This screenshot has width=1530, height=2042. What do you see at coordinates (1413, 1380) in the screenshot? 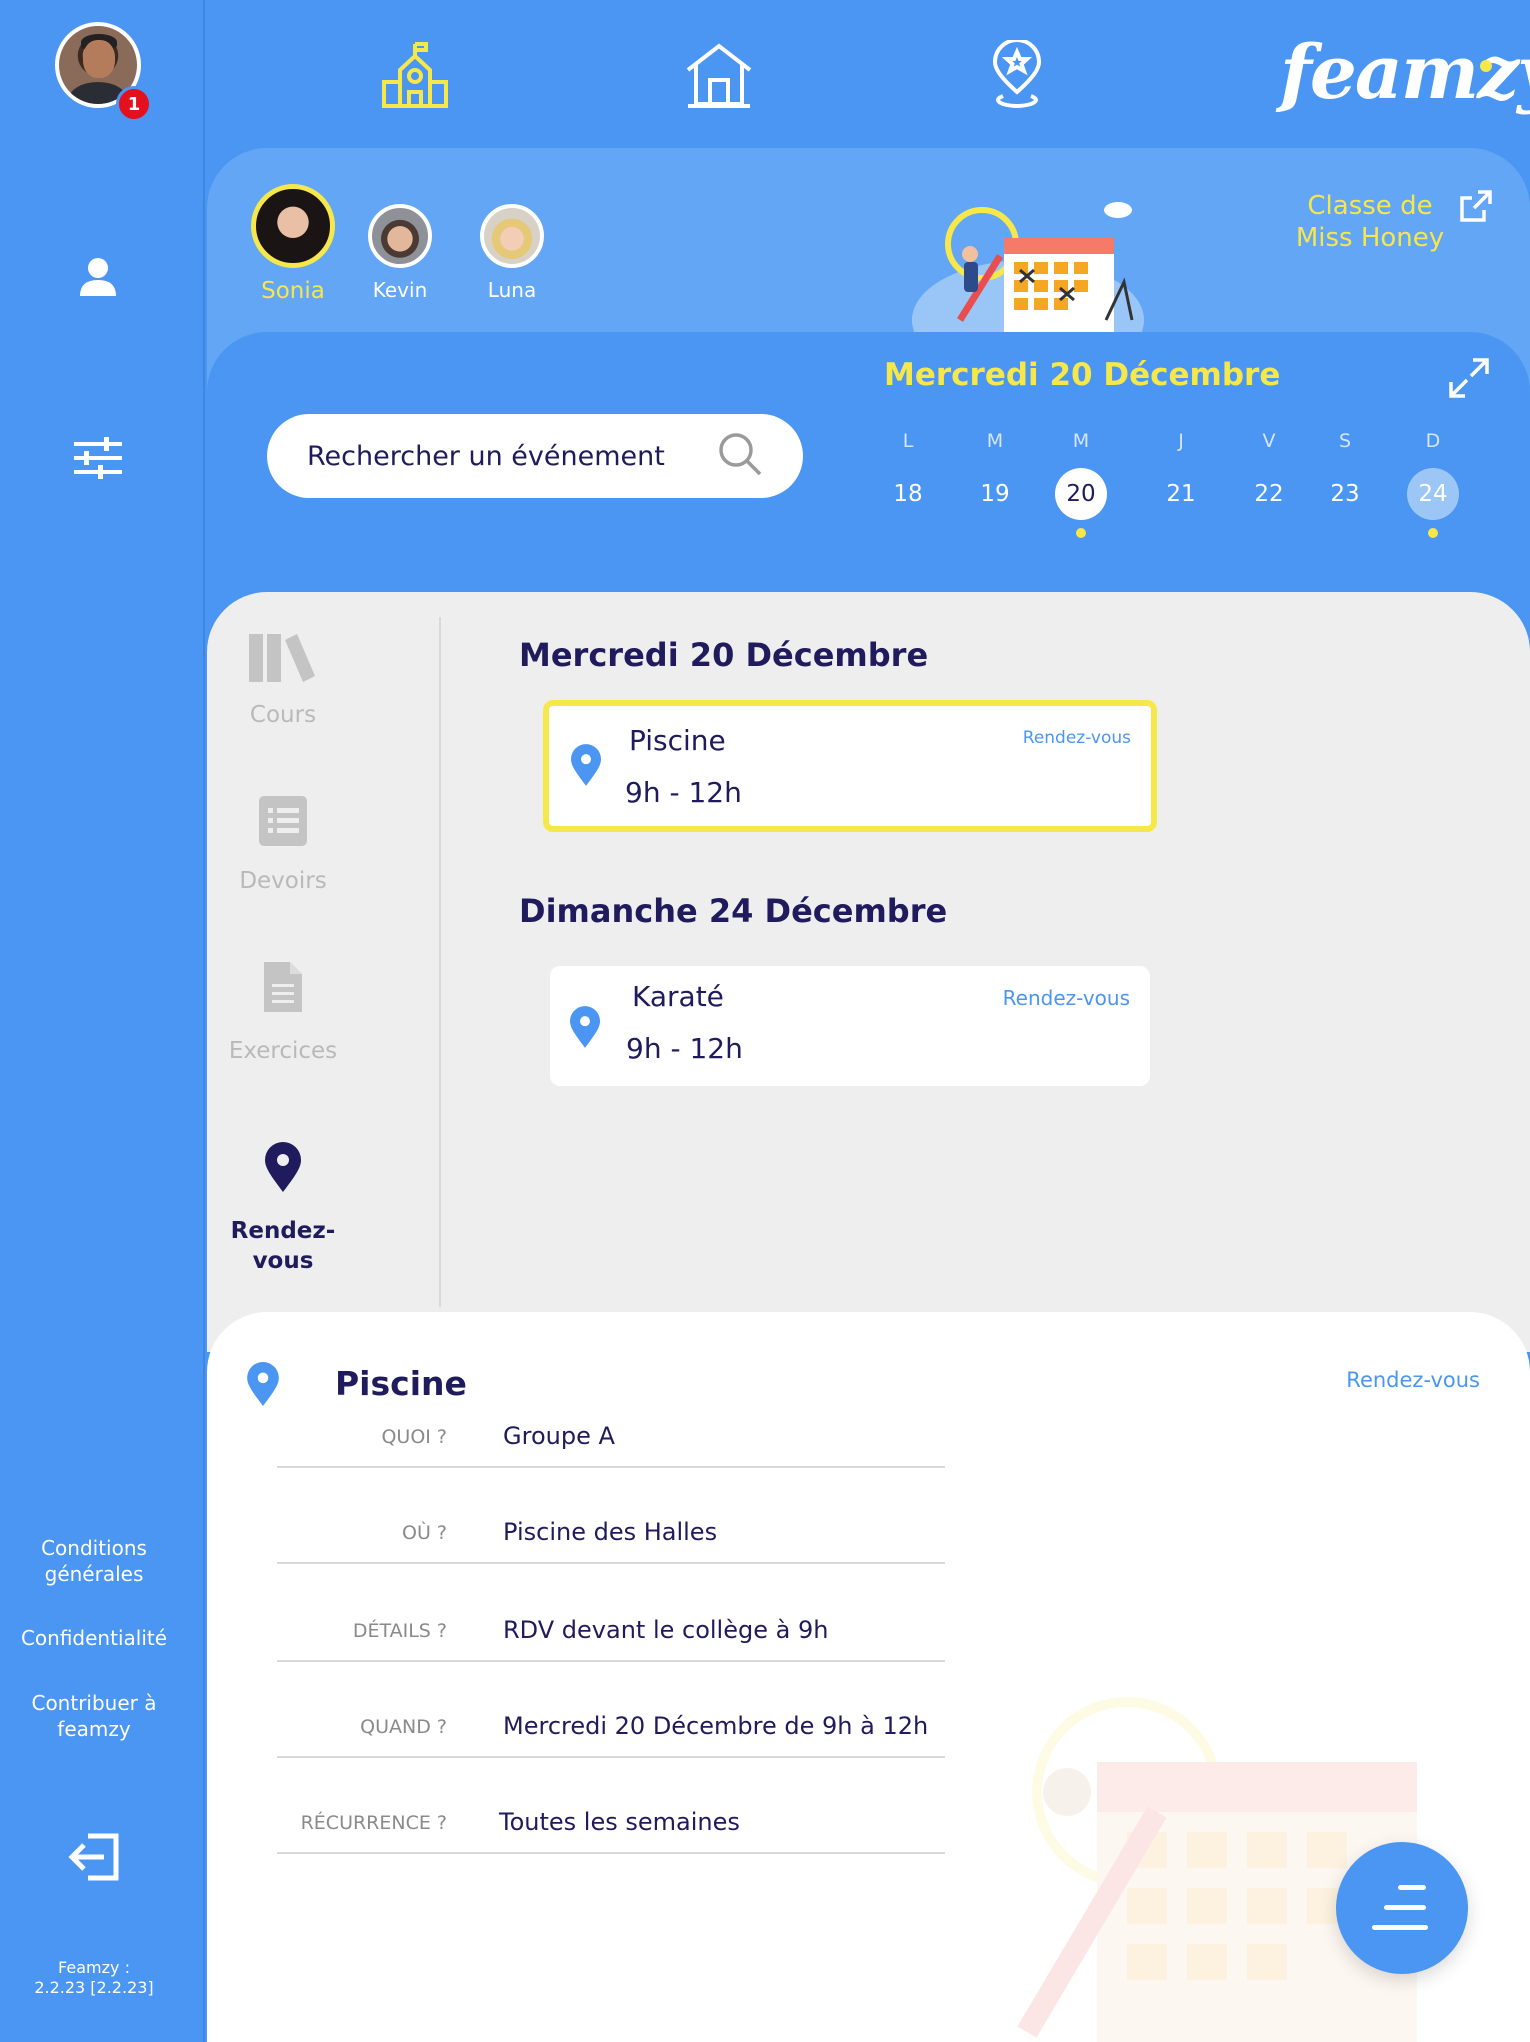
I see `detail-type: Rendez-vous` at bounding box center [1413, 1380].